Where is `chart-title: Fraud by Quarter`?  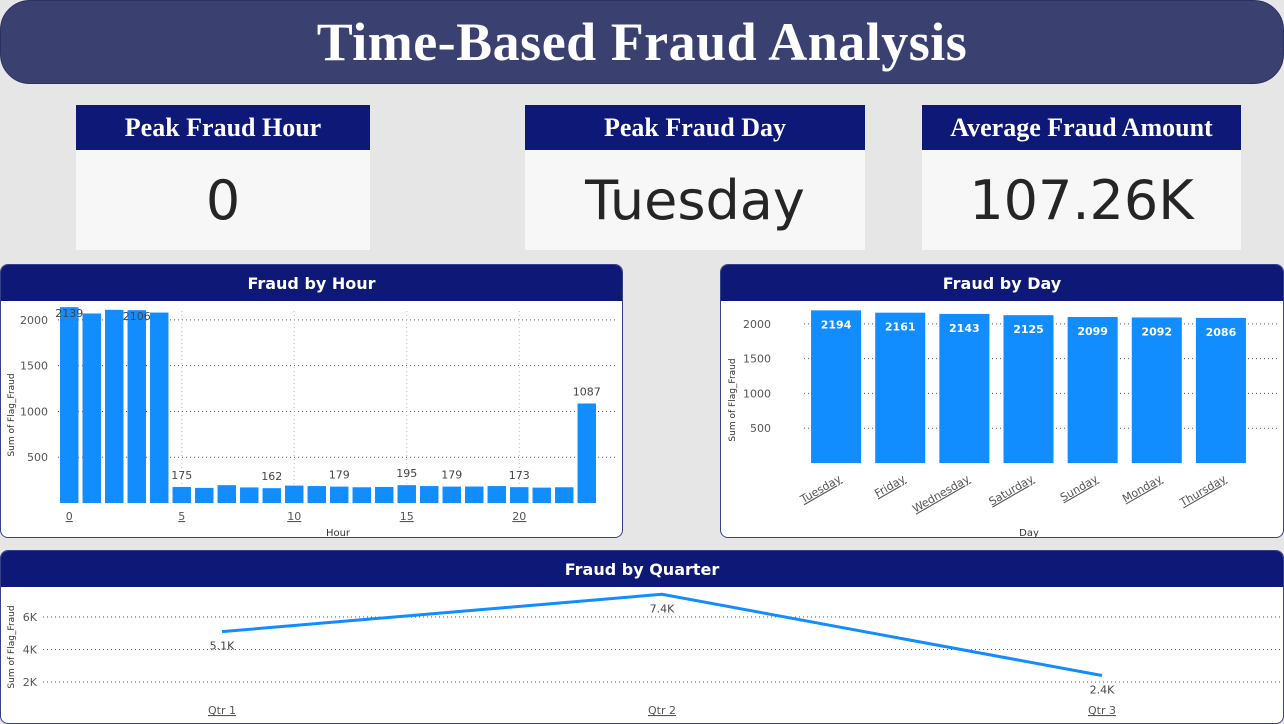 chart-title: Fraud by Quarter is located at coordinates (642, 569).